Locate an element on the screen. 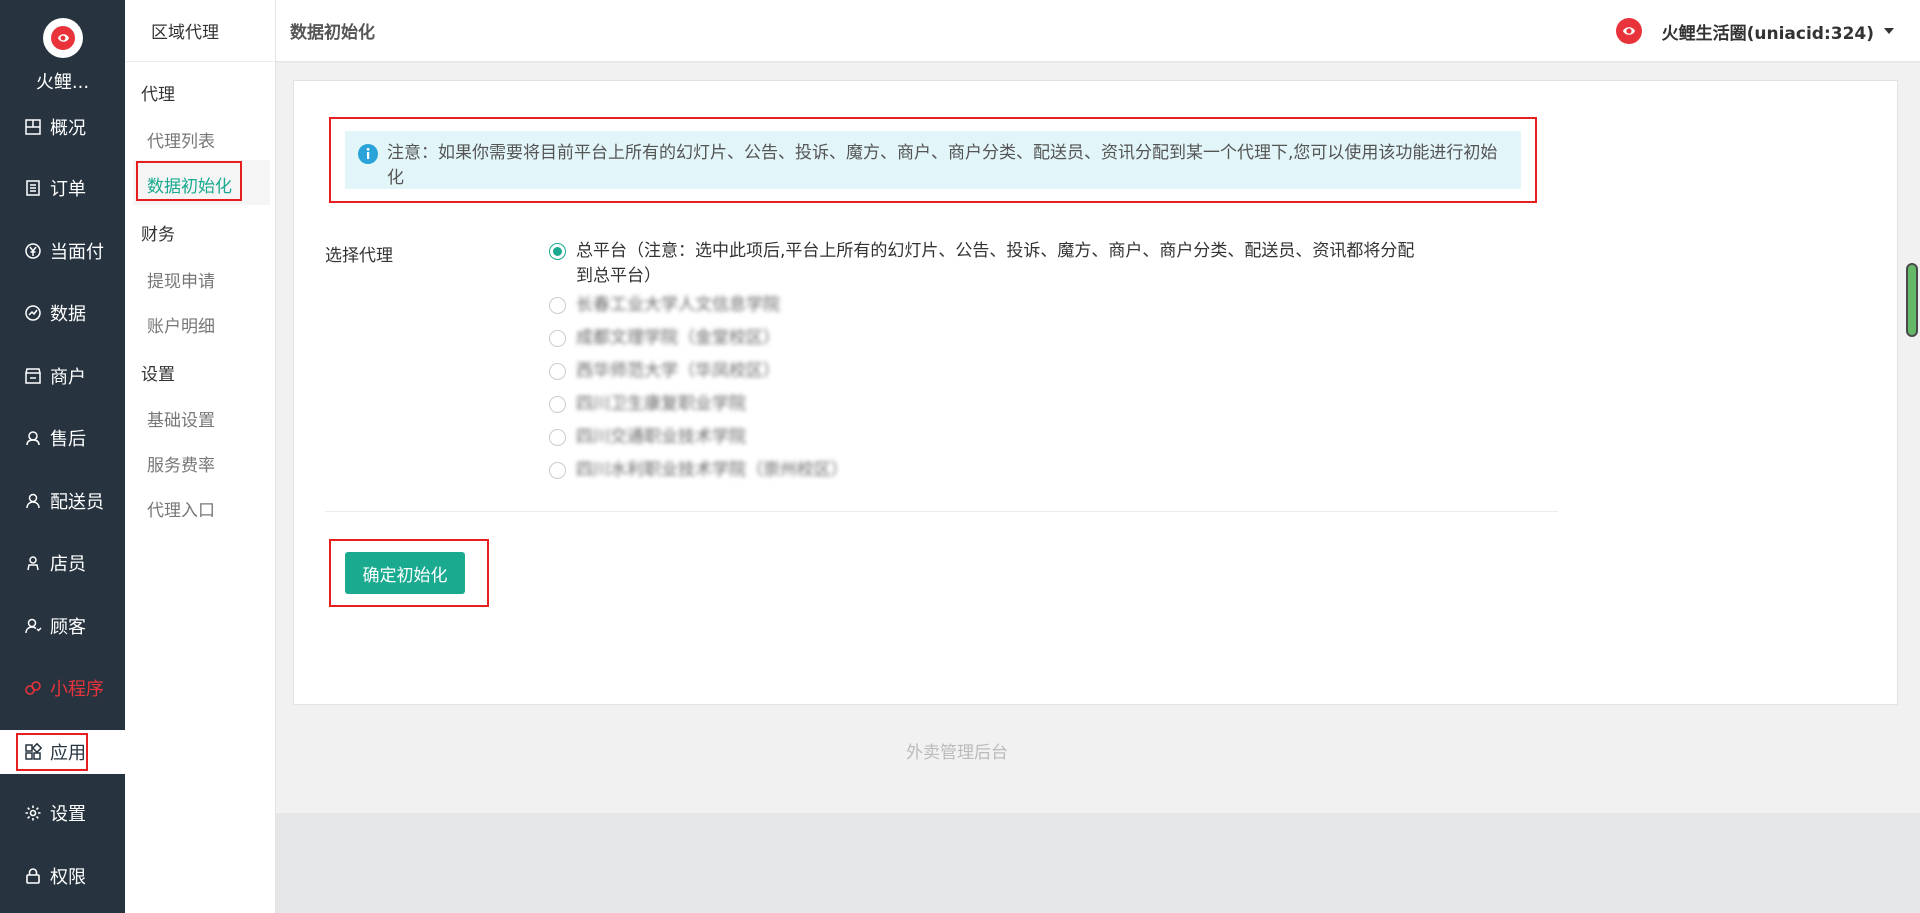 This screenshot has height=913, width=1920. radio-option-agent: 西华师范大学（华凤校区） is located at coordinates (664, 371).